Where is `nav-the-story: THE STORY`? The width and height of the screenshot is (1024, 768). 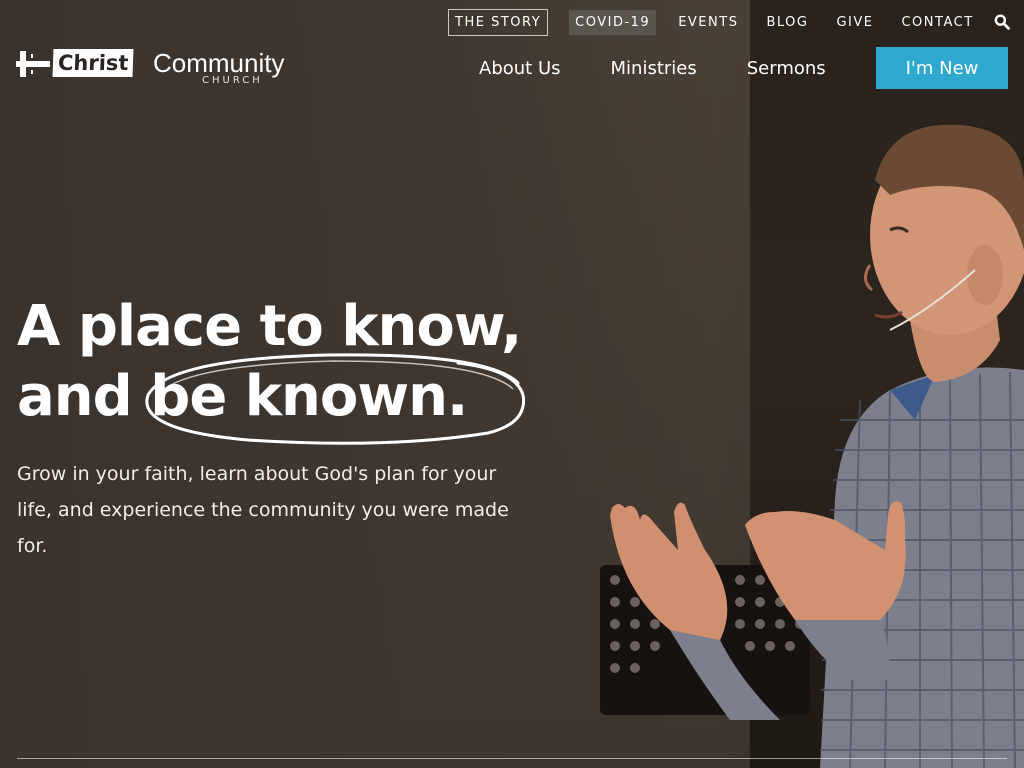
nav-the-story: THE STORY is located at coordinates (498, 22).